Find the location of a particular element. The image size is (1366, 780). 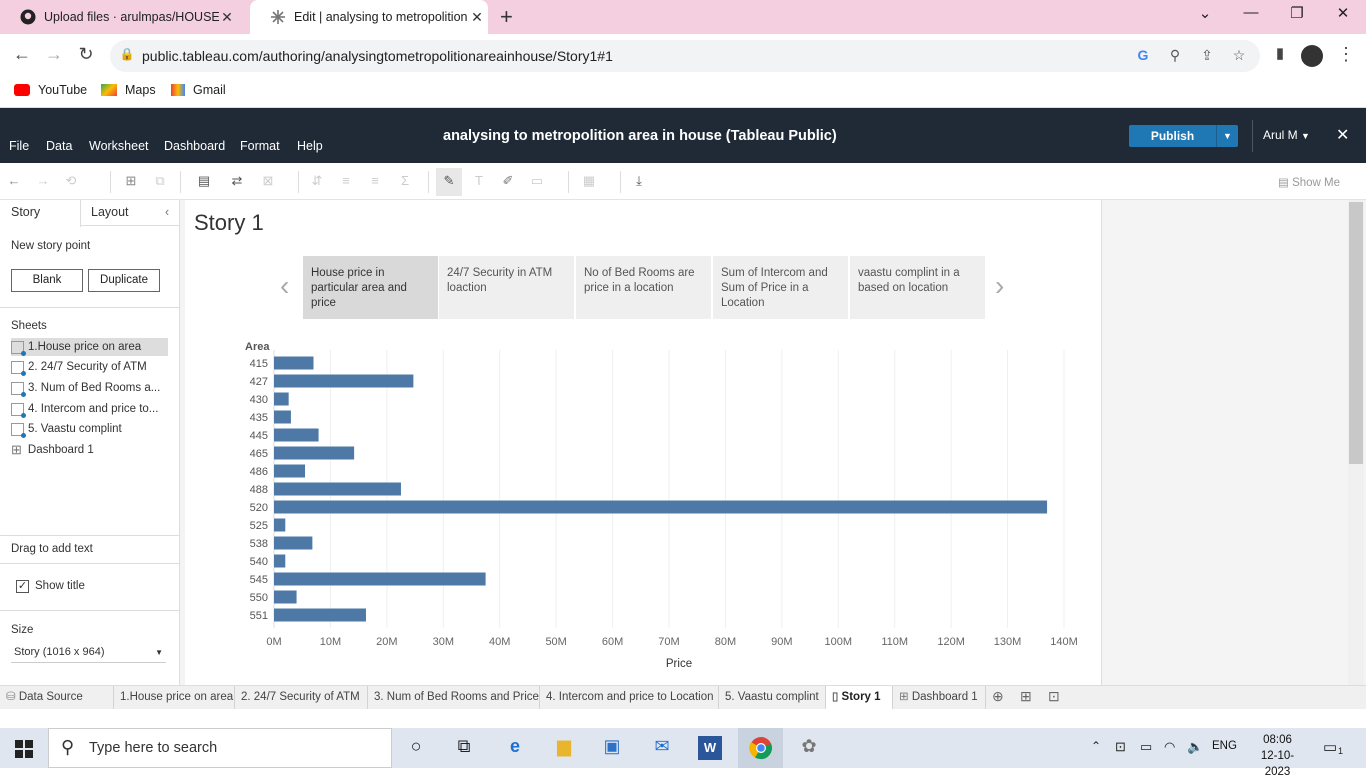

sheet-item: ⊞ Dashboard 1 is located at coordinates (89, 450).